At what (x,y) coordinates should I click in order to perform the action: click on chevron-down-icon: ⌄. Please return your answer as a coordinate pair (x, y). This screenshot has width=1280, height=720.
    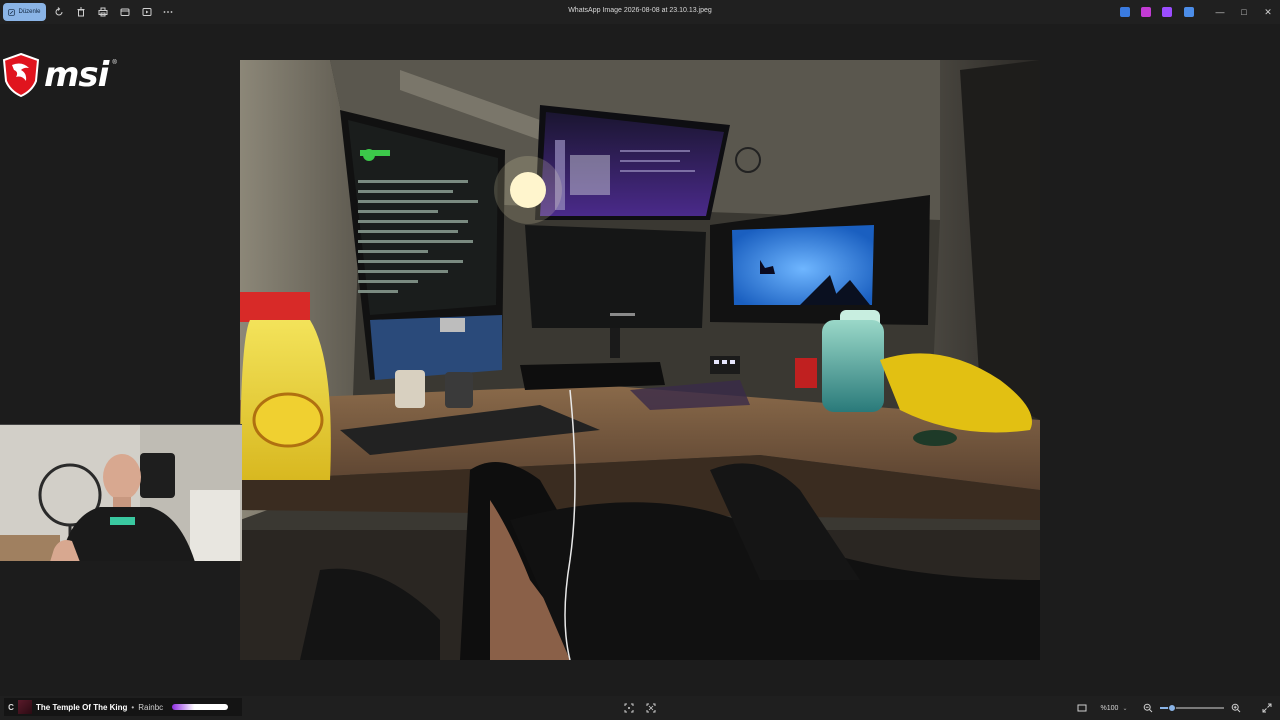
    Looking at the image, I should click on (1125, 708).